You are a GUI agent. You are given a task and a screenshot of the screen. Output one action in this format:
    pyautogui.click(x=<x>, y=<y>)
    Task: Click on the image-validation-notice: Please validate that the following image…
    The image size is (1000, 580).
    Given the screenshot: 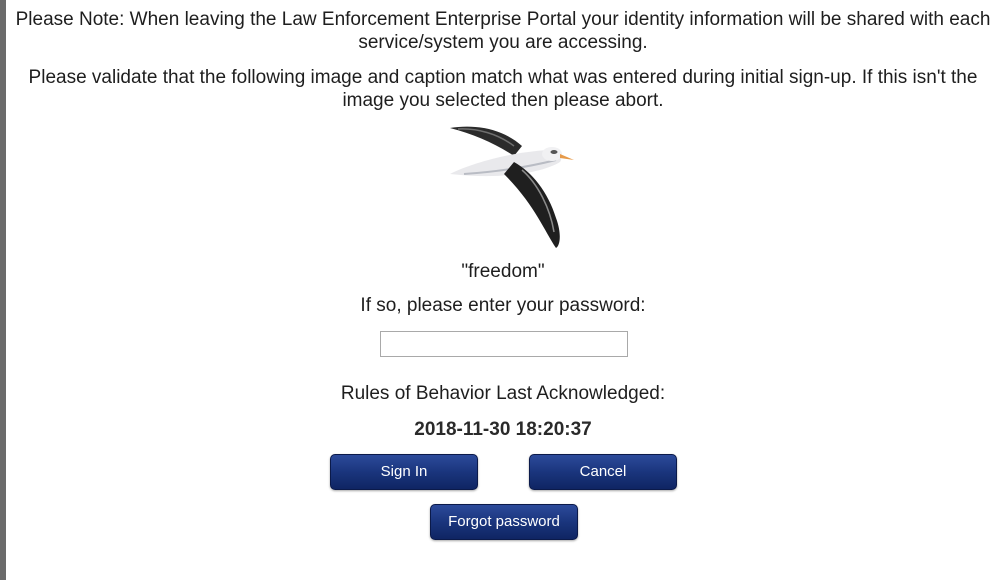 What is the action you would take?
    pyautogui.click(x=503, y=89)
    